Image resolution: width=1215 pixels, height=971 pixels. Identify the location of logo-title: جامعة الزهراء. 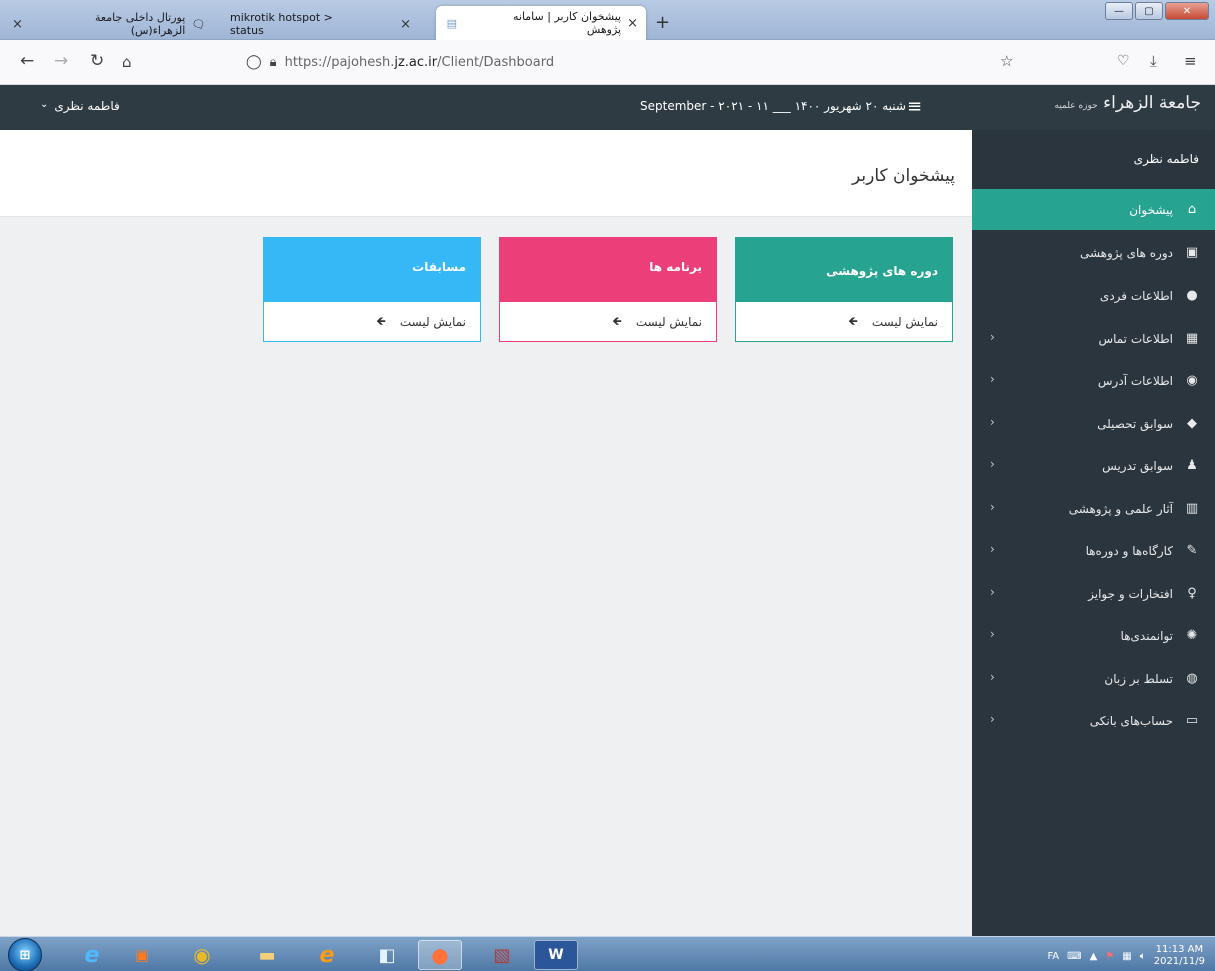
(1152, 103).